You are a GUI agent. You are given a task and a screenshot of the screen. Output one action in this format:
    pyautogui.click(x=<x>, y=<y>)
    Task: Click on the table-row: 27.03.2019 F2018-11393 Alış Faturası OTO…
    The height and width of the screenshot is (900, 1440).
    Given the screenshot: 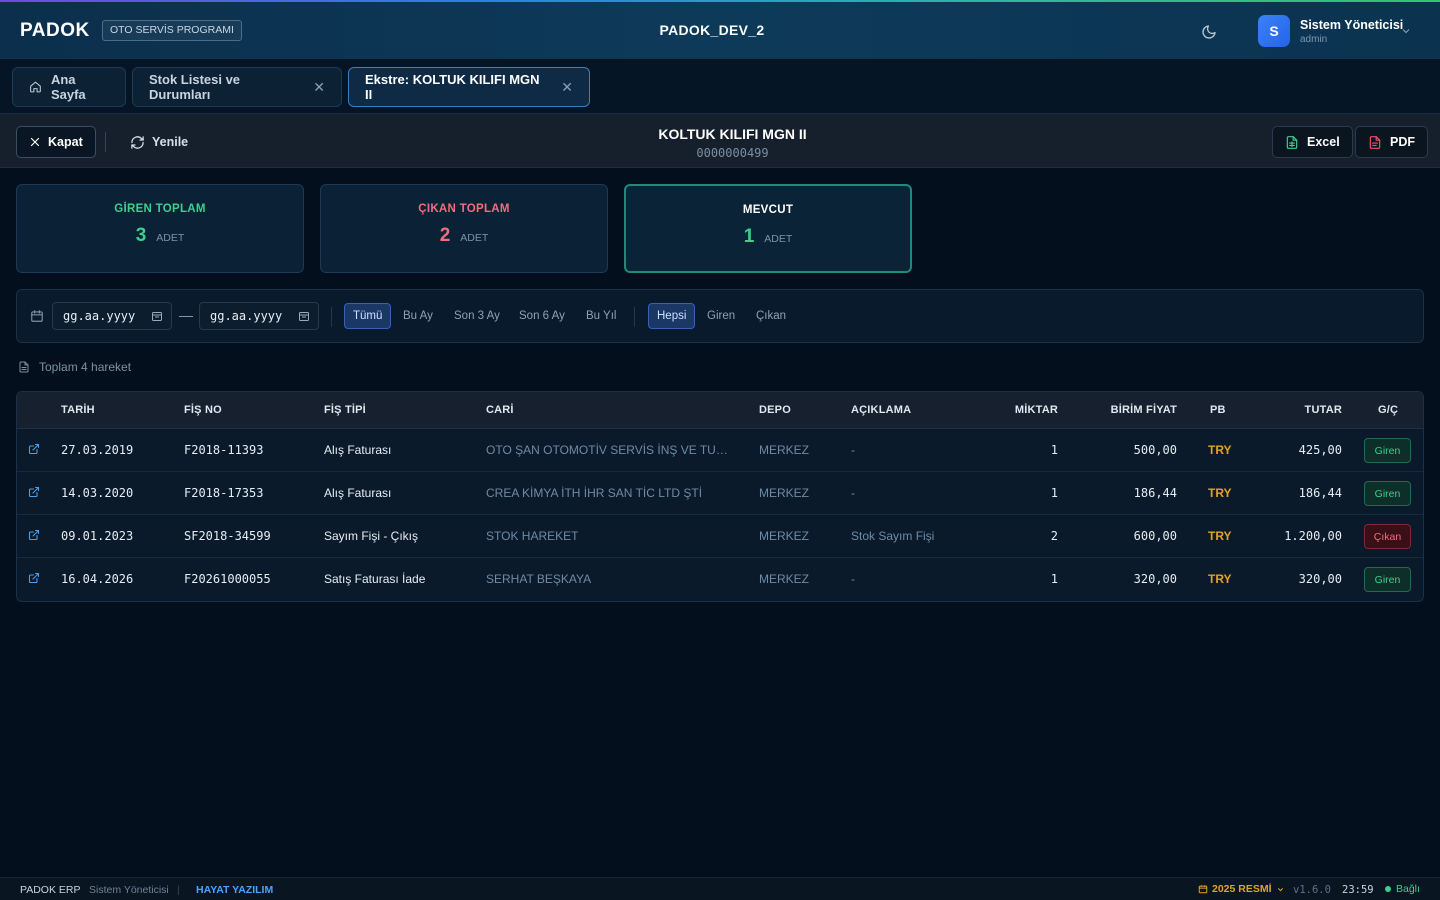 What is the action you would take?
    pyautogui.click(x=720, y=450)
    